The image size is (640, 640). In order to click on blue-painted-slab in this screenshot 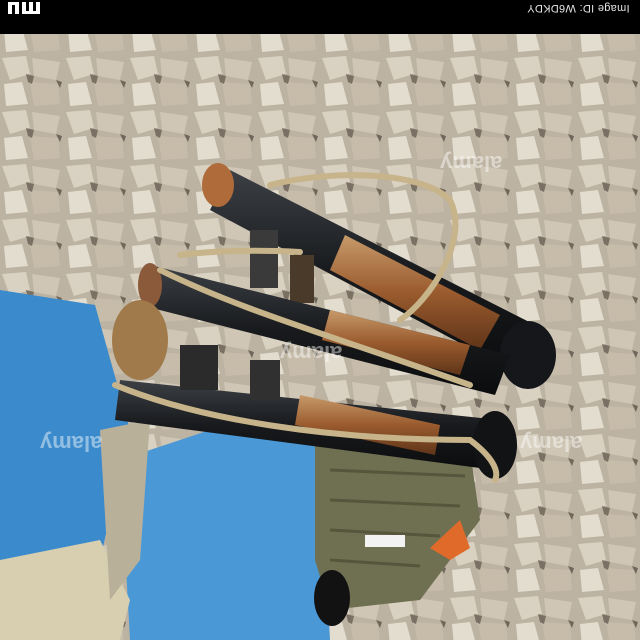, I will do `click(225, 535)`.